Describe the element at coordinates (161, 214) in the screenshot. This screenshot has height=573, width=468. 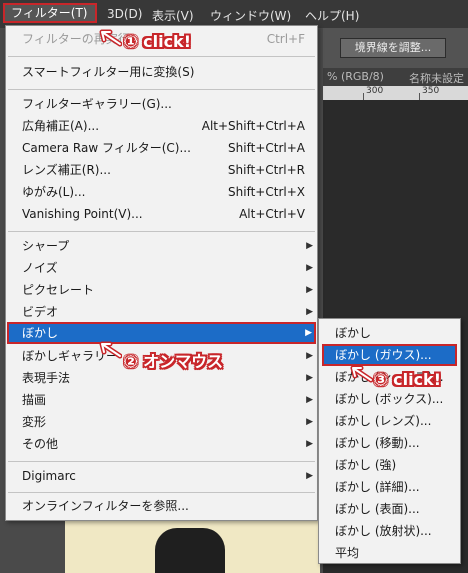
I see `menu-item-vanishing-point: Vanishing Point(V)... Alt+Ctrl+V` at that location.